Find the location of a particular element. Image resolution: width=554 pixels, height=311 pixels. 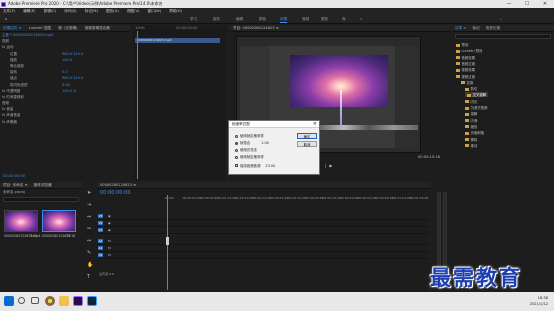

effects-tree-item: 视频效果 is located at coordinates (465, 69).